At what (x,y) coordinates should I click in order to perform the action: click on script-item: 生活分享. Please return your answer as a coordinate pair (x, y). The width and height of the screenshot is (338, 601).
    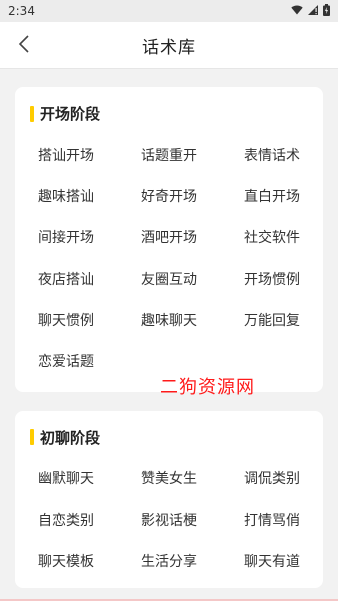
    Looking at the image, I should click on (192, 560).